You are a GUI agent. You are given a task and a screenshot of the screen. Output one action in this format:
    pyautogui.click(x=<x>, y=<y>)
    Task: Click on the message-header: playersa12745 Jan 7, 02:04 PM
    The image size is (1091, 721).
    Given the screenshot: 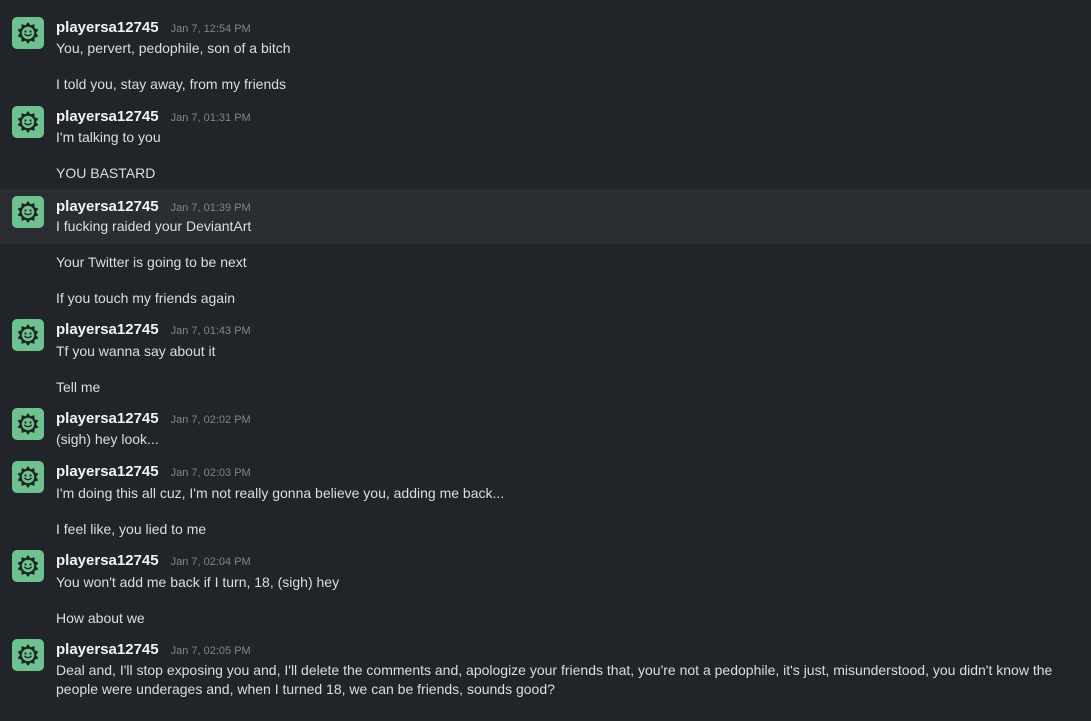 What is the action you would take?
    pyautogui.click(x=153, y=561)
    